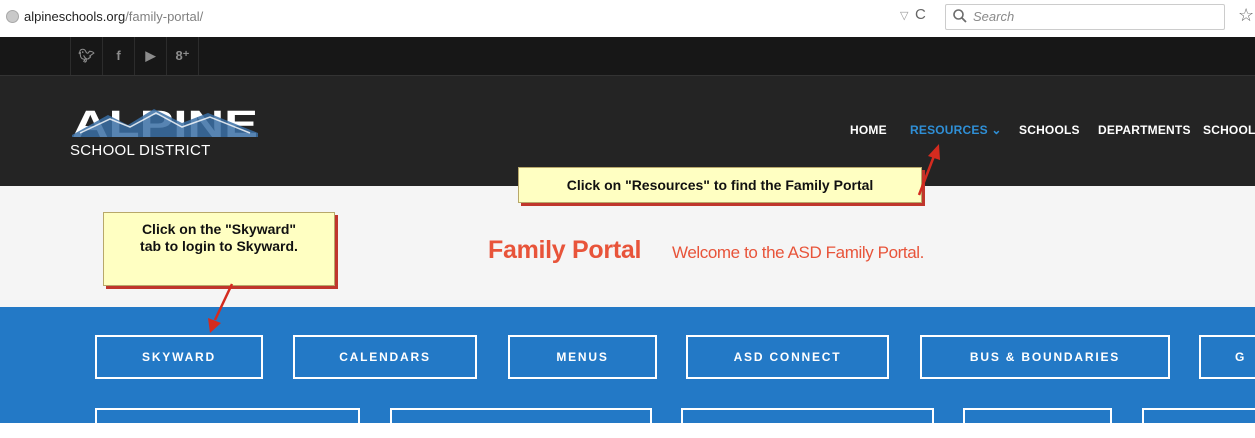  What do you see at coordinates (219, 246) in the screenshot?
I see `callout-skyward-line2: tab to login to Skyward.` at bounding box center [219, 246].